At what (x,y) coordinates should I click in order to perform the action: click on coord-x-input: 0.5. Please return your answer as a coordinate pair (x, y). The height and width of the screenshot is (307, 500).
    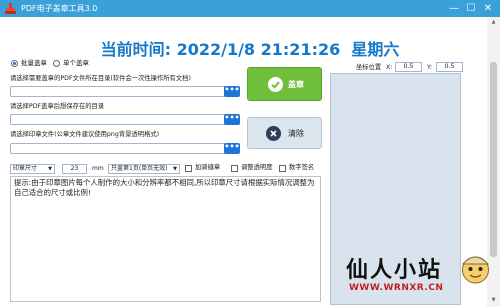
    Looking at the image, I should click on (408, 67).